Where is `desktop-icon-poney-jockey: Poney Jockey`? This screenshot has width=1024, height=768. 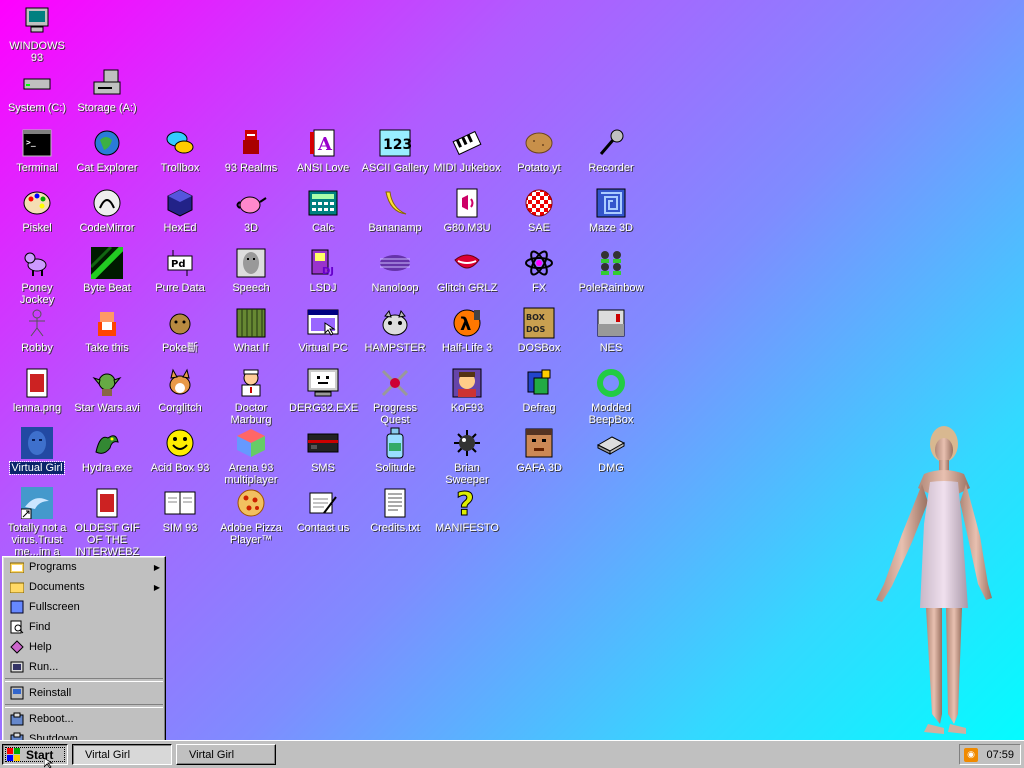 desktop-icon-poney-jockey: Poney Jockey is located at coordinates (37, 276).